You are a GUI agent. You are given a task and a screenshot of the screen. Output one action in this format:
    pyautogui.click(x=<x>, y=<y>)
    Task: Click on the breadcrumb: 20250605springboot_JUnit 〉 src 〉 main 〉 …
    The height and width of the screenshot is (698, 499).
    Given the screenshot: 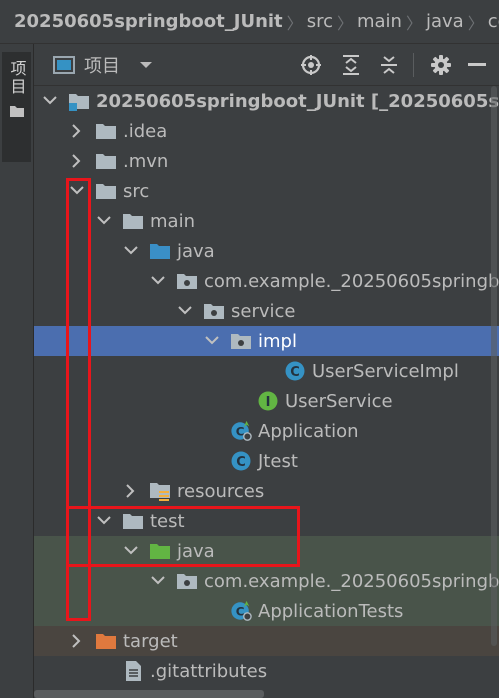 What is the action you would take?
    pyautogui.click(x=249, y=22)
    